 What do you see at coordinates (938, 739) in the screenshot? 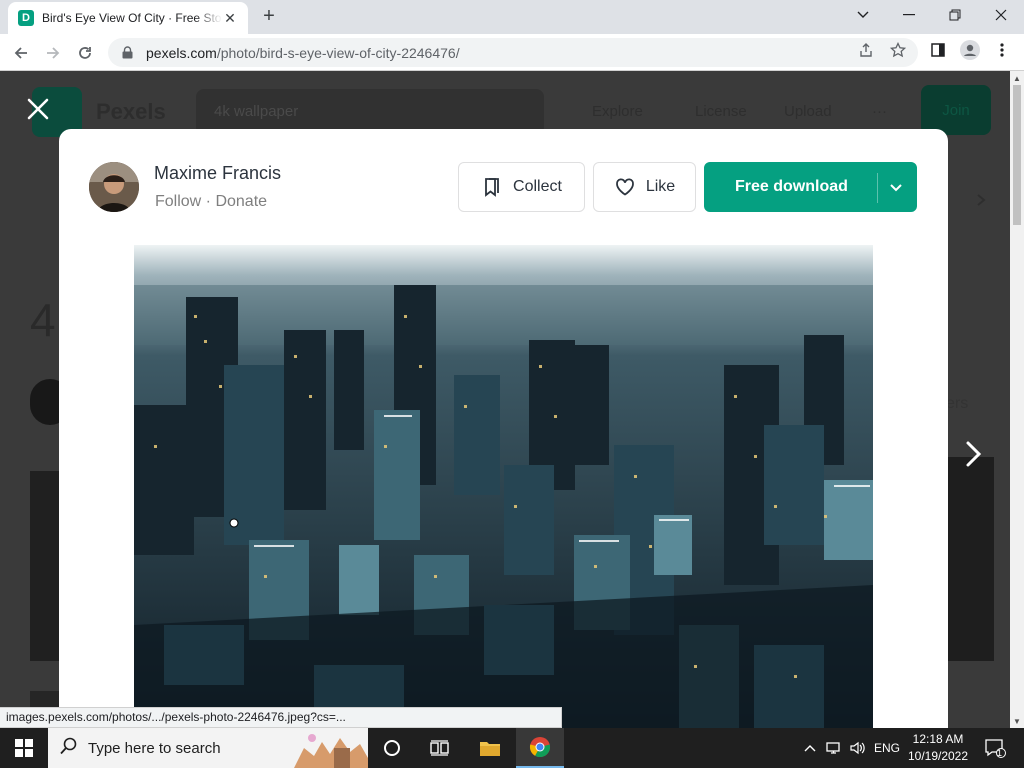
I see `clock-time: 12:18 AM` at bounding box center [938, 739].